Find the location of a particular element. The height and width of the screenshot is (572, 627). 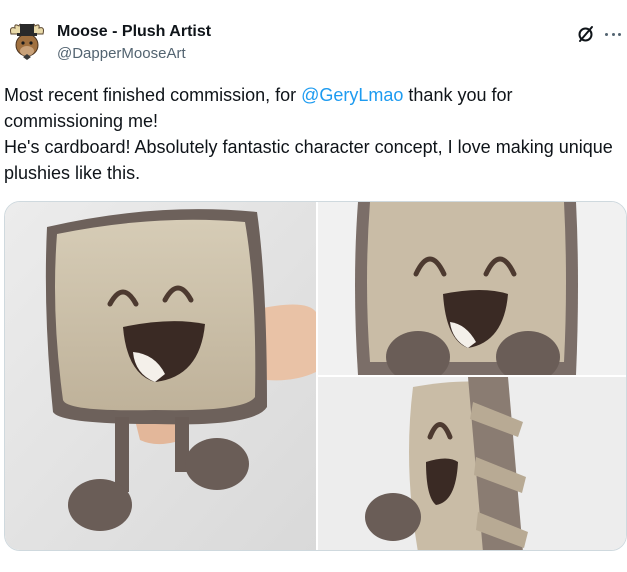

more-options-icon is located at coordinates (613, 34).